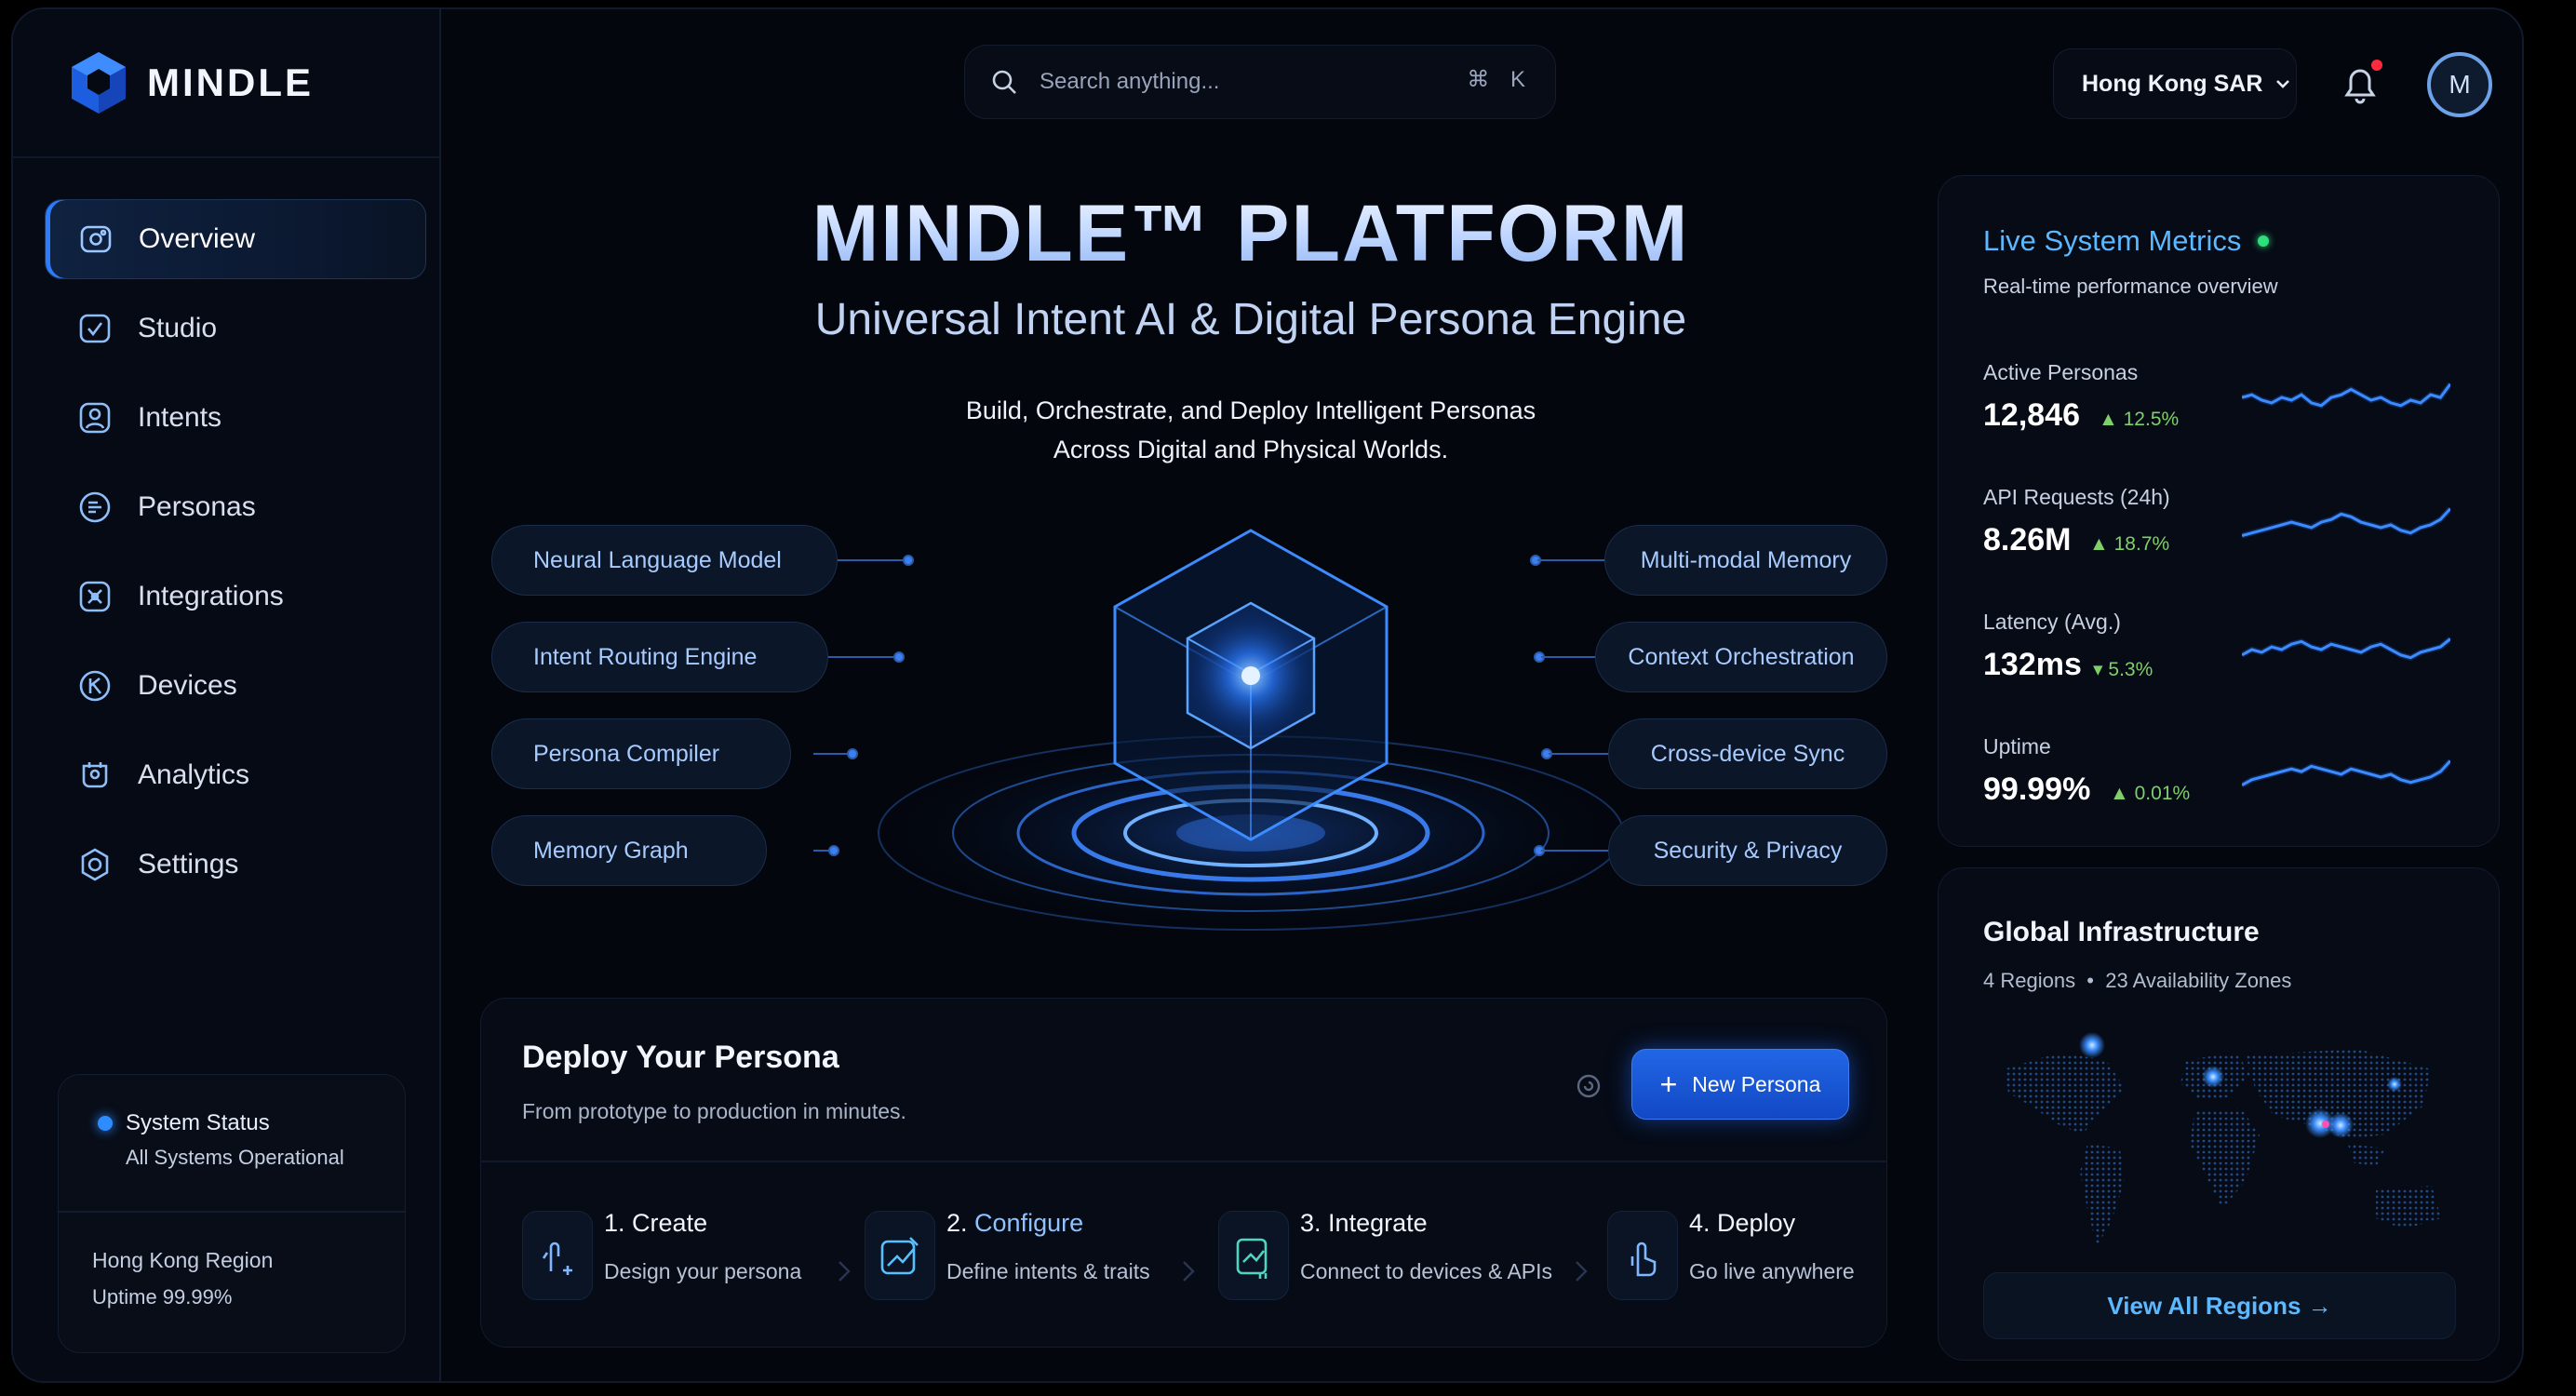  I want to click on sidebar-item-label: Personas, so click(197, 507).